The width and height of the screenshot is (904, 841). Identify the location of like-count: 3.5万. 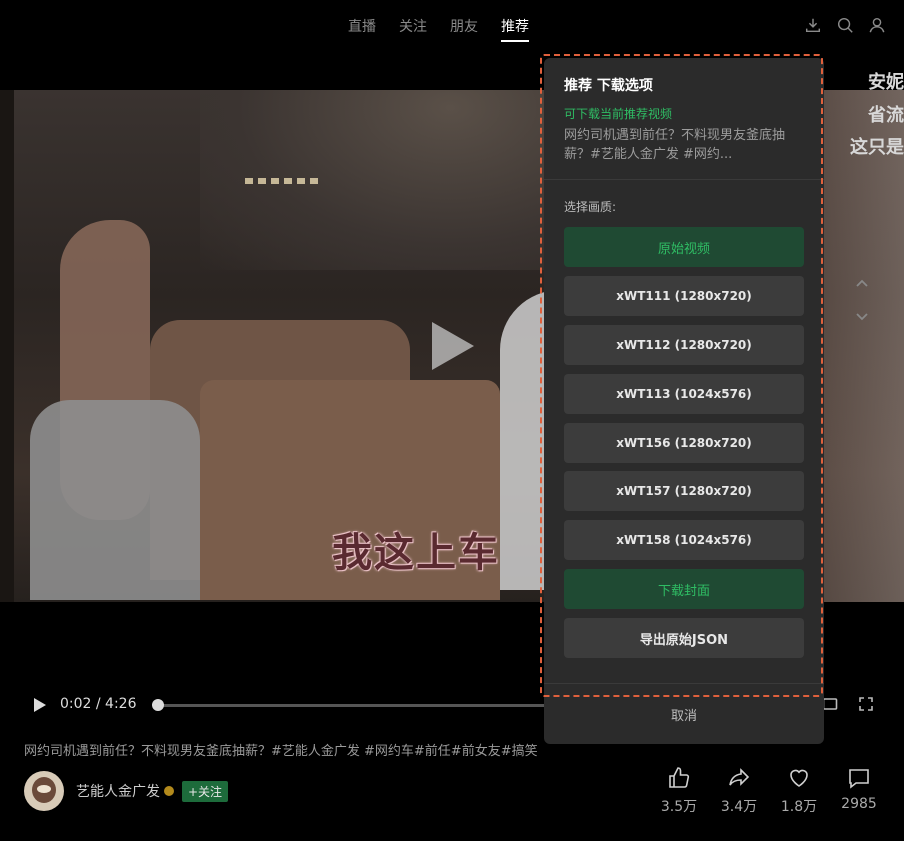
(679, 807).